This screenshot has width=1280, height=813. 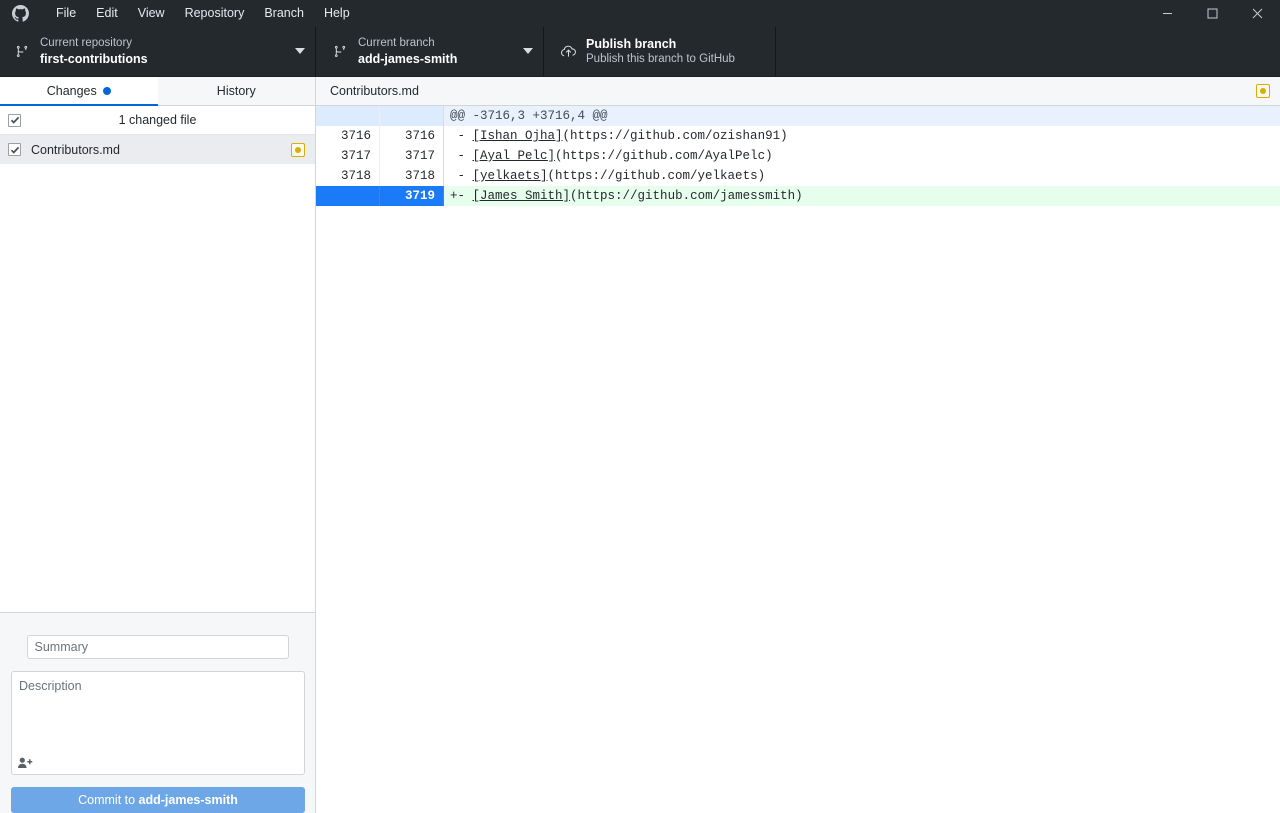 I want to click on diff-line-url-text: (https://github.com/AyalPelc), so click(x=664, y=156).